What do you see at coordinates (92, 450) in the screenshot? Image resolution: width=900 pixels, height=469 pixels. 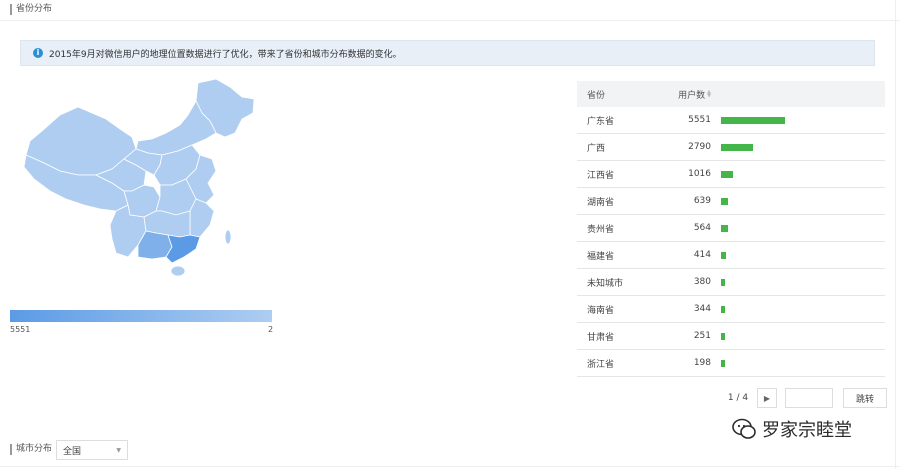 I see `city-scope-select: 全国 ▼` at bounding box center [92, 450].